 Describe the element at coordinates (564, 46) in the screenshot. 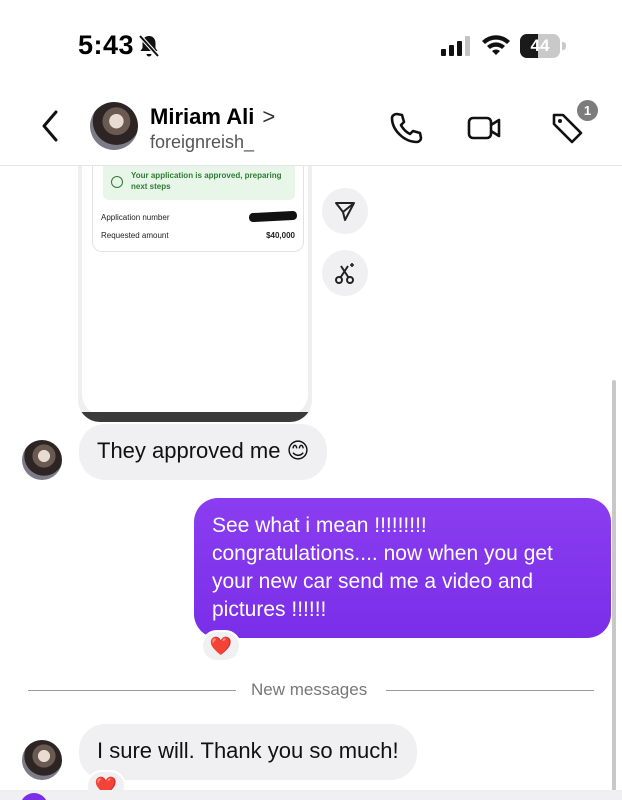

I see `battery-tip` at that location.